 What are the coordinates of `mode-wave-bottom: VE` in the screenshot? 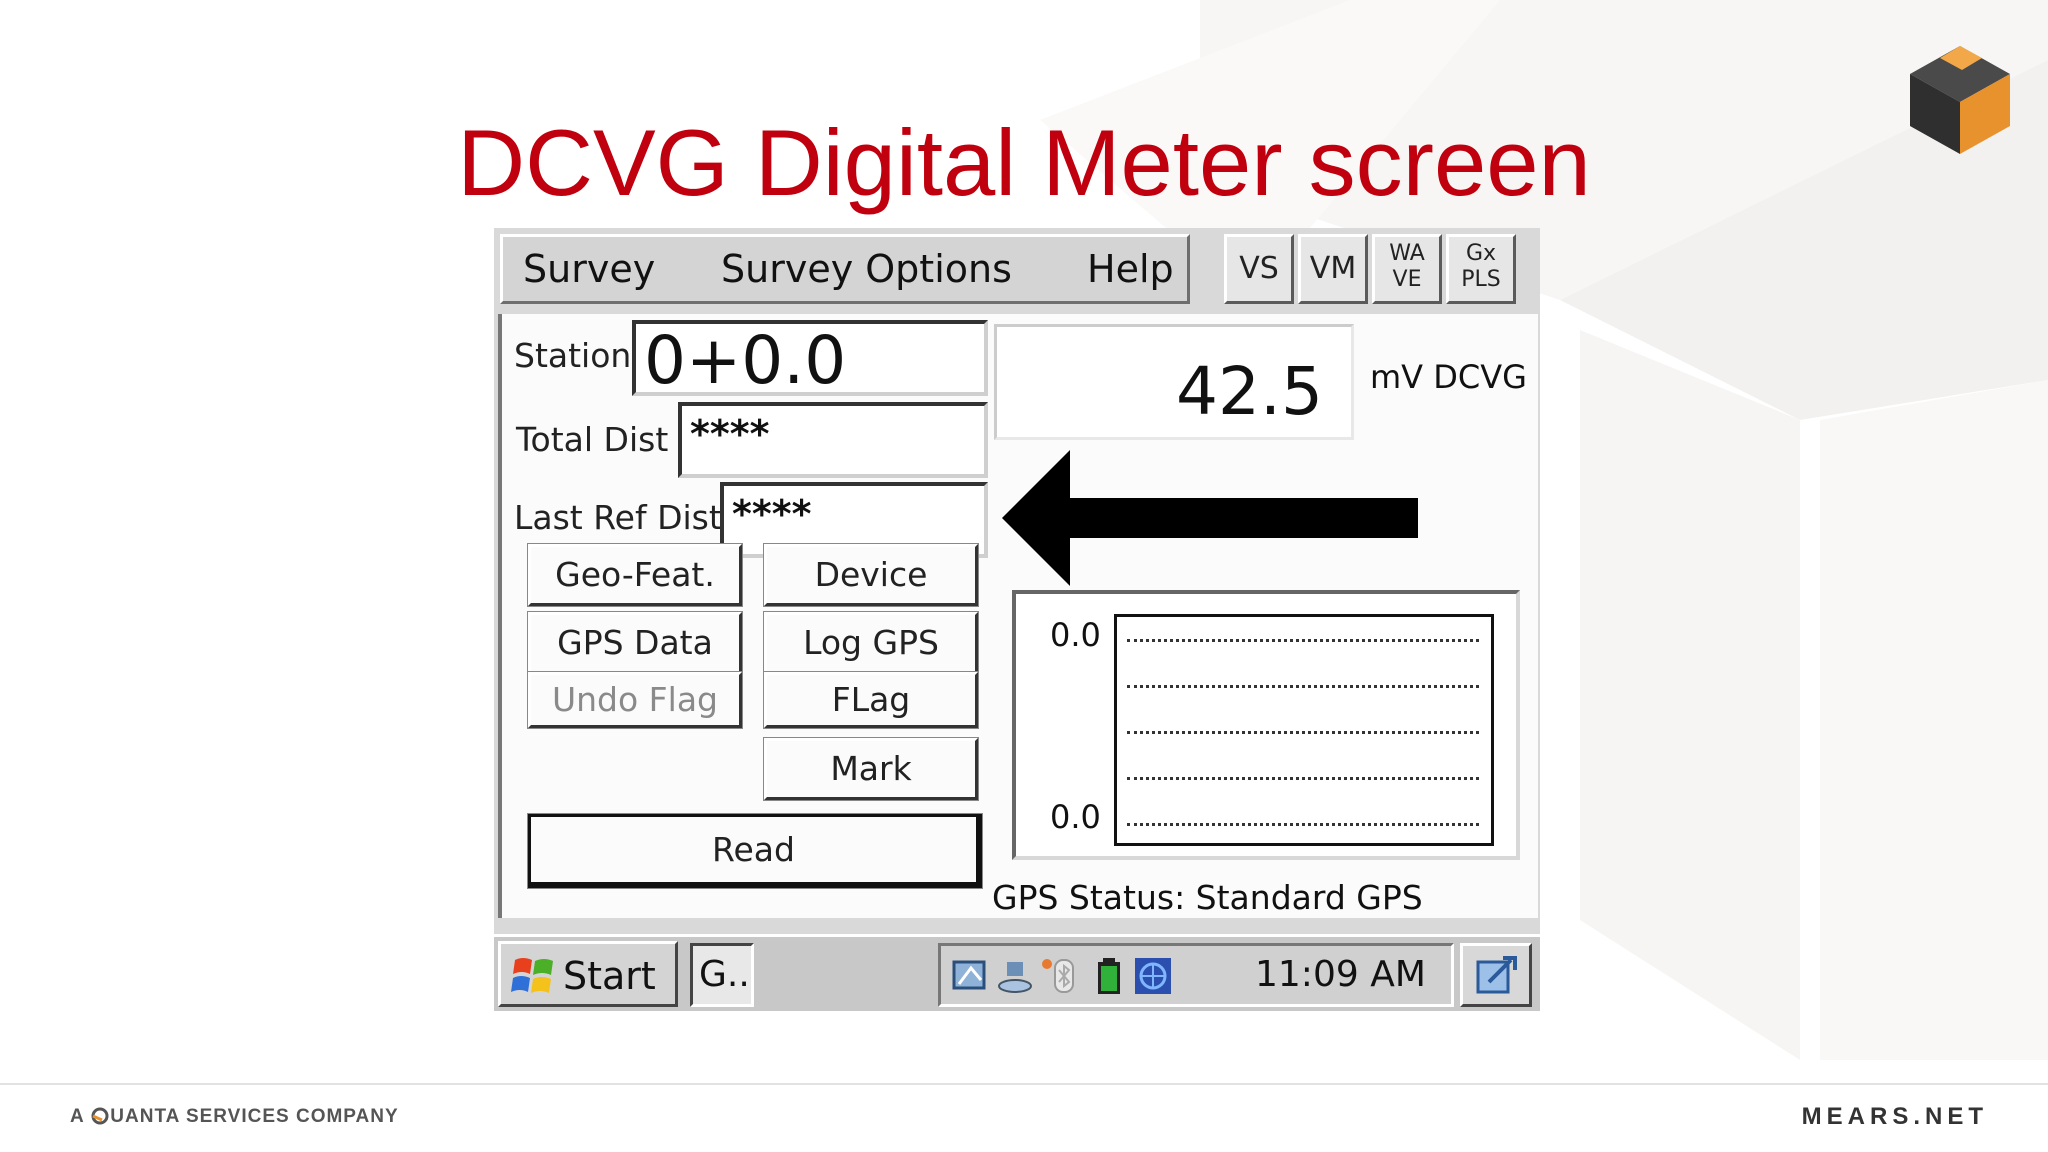 It's located at (1407, 279).